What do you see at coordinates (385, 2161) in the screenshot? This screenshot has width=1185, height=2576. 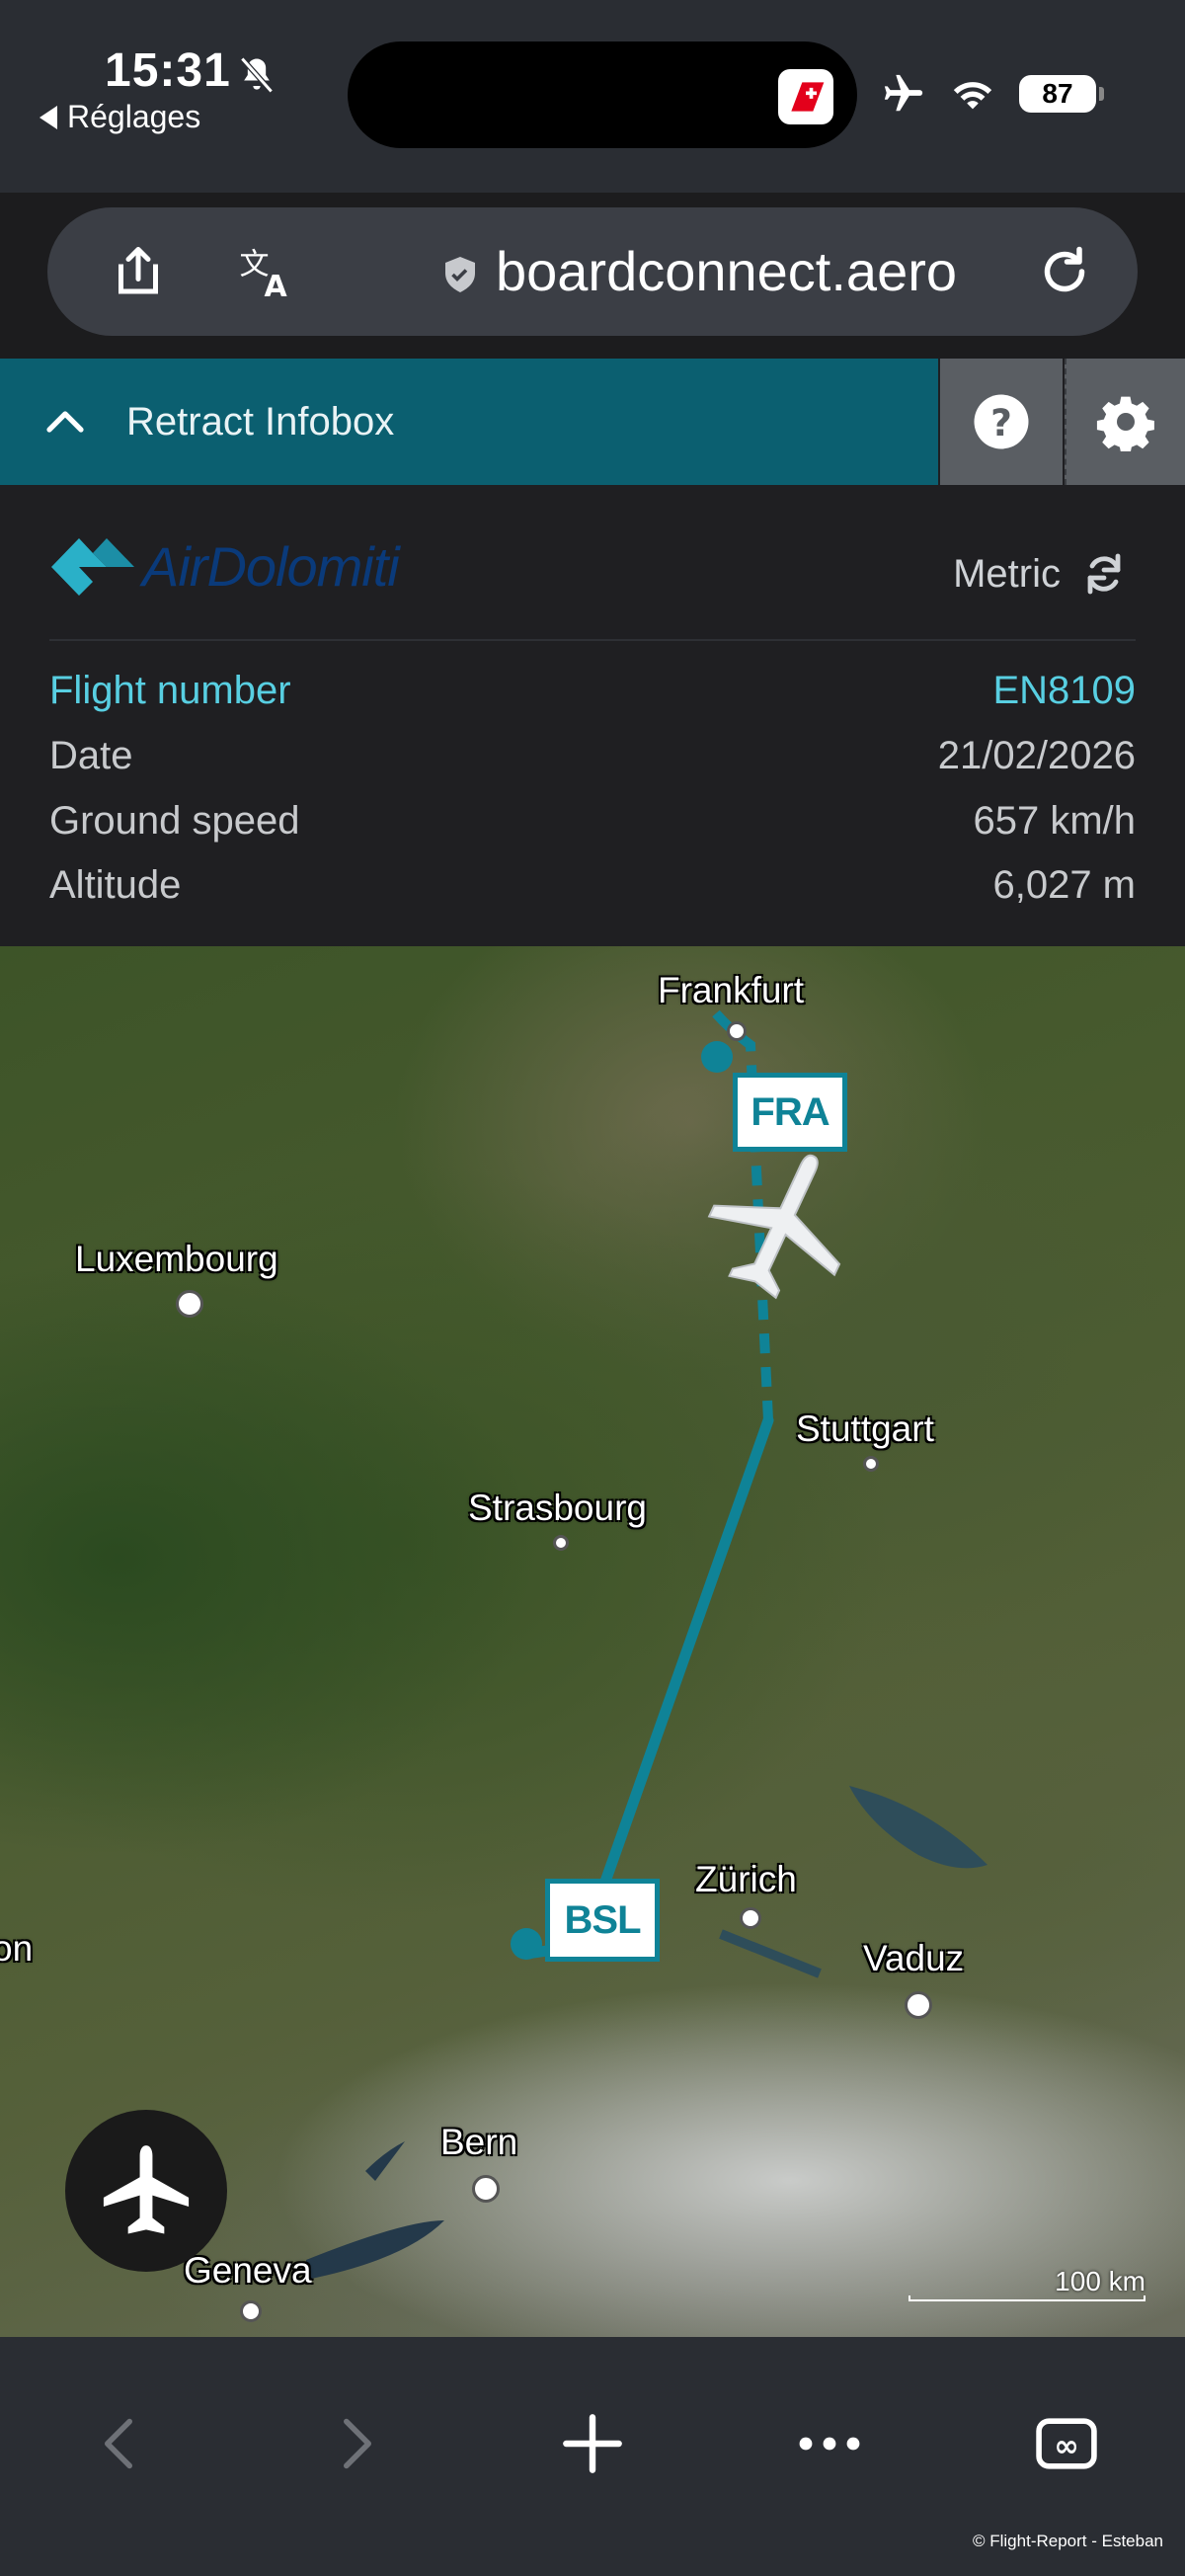 I see `lake-neuchatel` at bounding box center [385, 2161].